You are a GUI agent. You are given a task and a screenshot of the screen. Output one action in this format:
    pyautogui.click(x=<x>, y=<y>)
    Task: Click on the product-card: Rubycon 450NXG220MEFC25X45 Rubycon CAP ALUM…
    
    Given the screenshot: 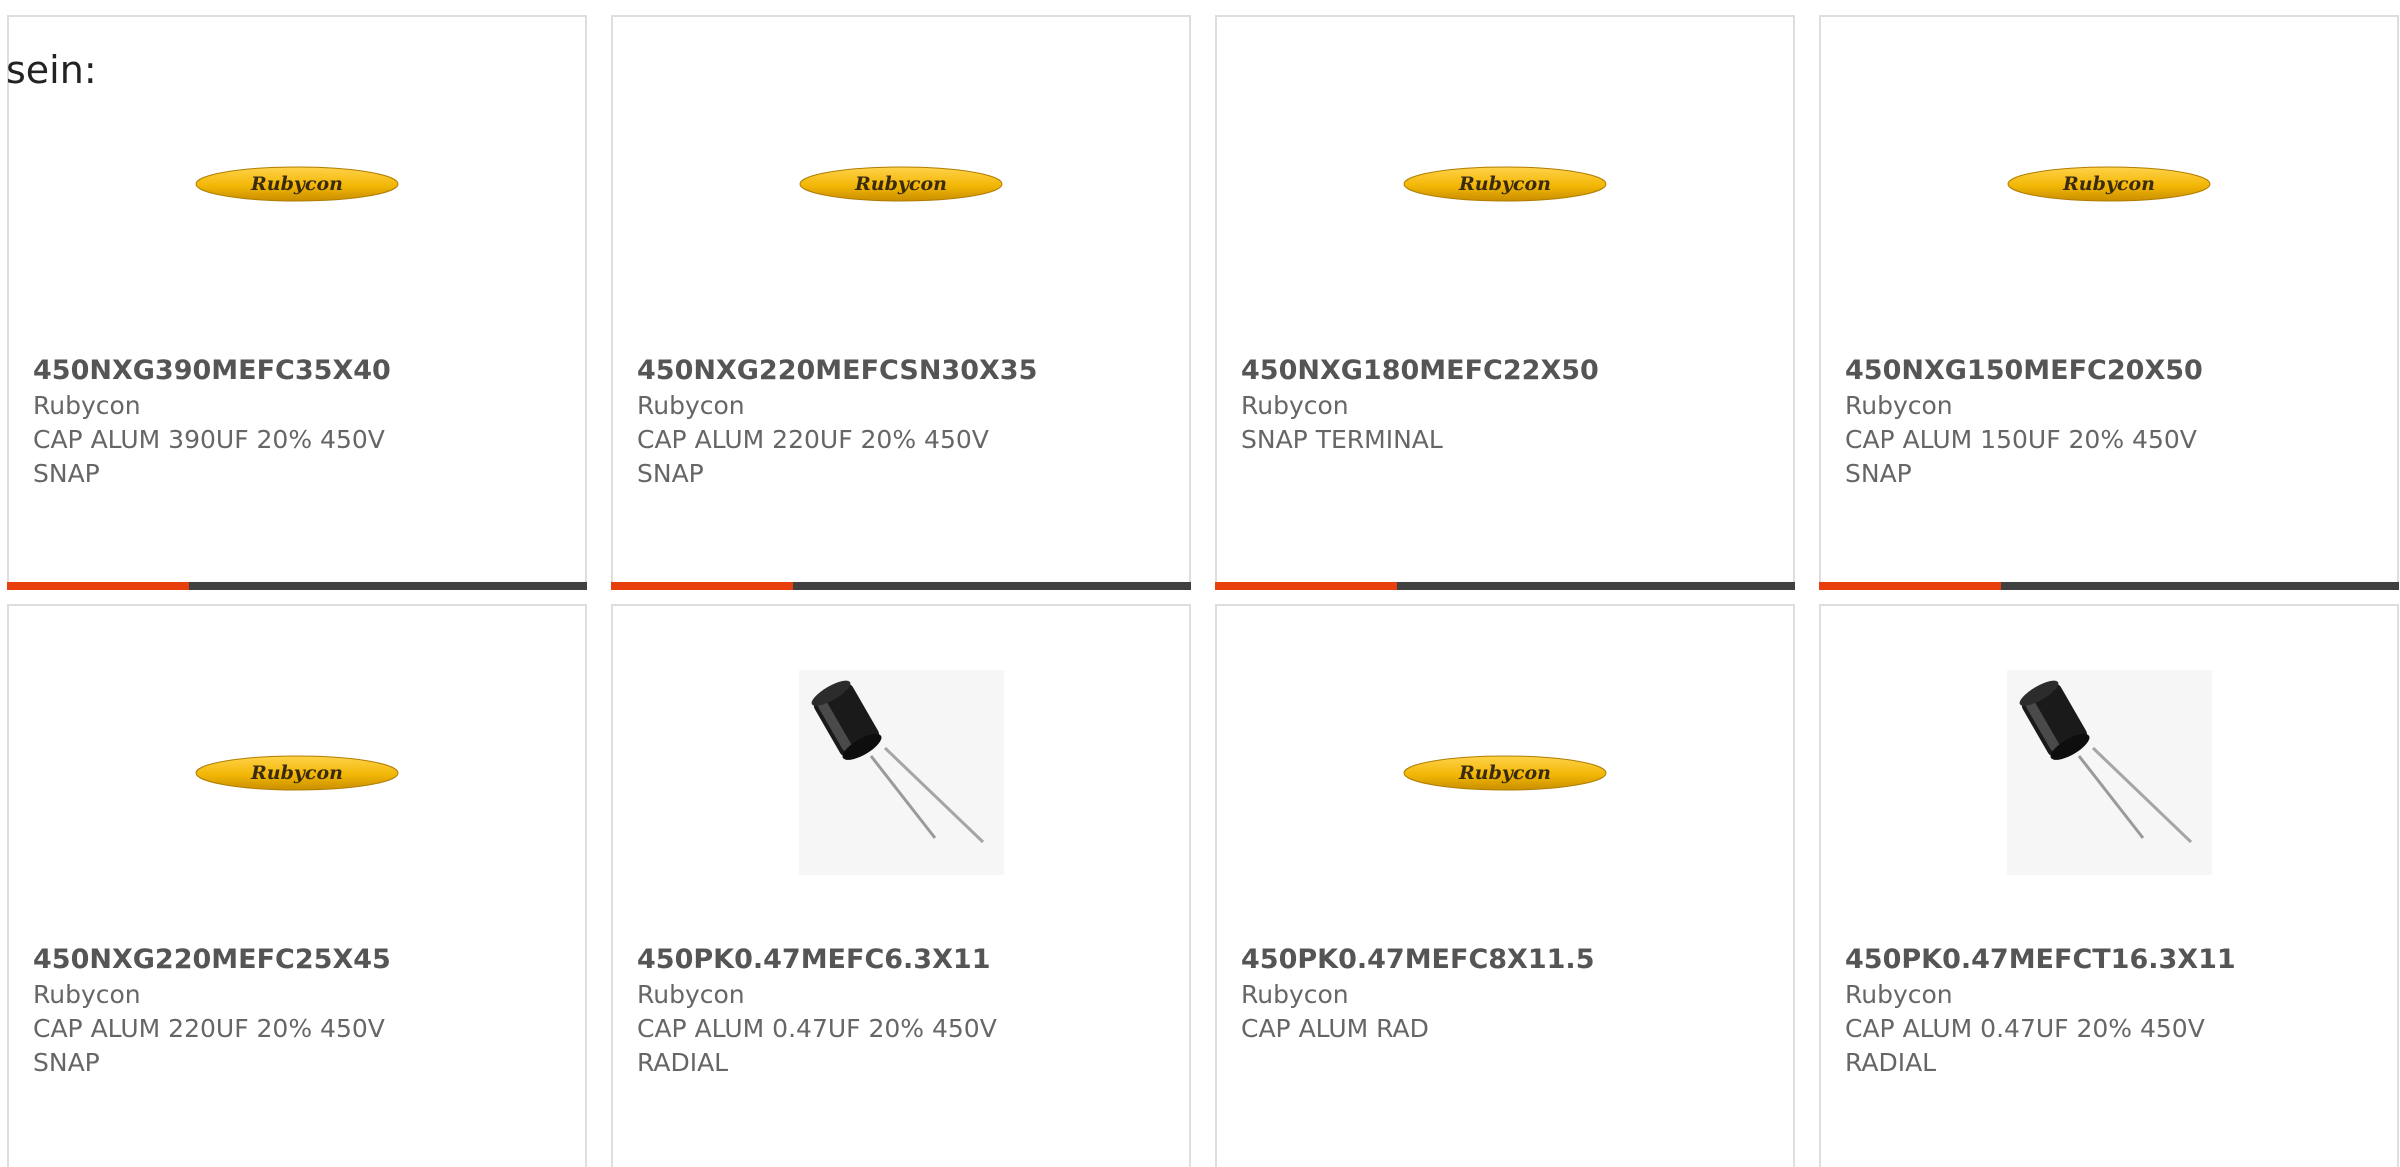 What is the action you would take?
    pyautogui.click(x=297, y=885)
    